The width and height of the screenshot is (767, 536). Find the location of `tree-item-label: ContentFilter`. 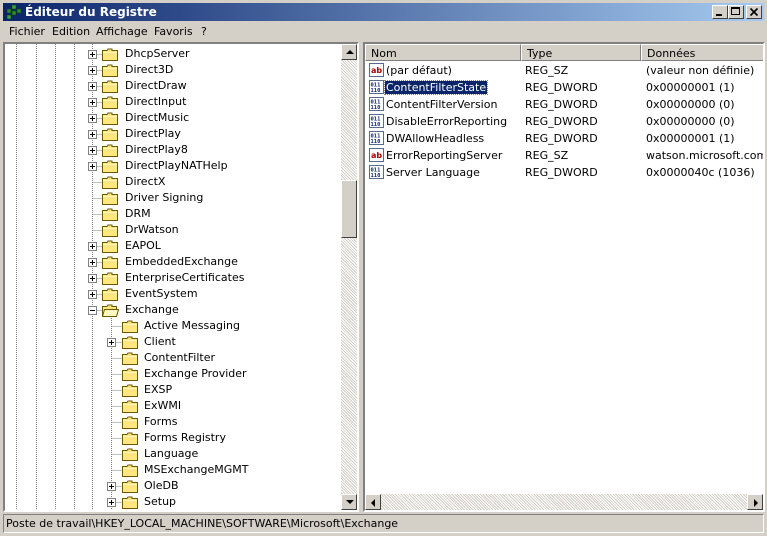

tree-item-label: ContentFilter is located at coordinates (179, 357).